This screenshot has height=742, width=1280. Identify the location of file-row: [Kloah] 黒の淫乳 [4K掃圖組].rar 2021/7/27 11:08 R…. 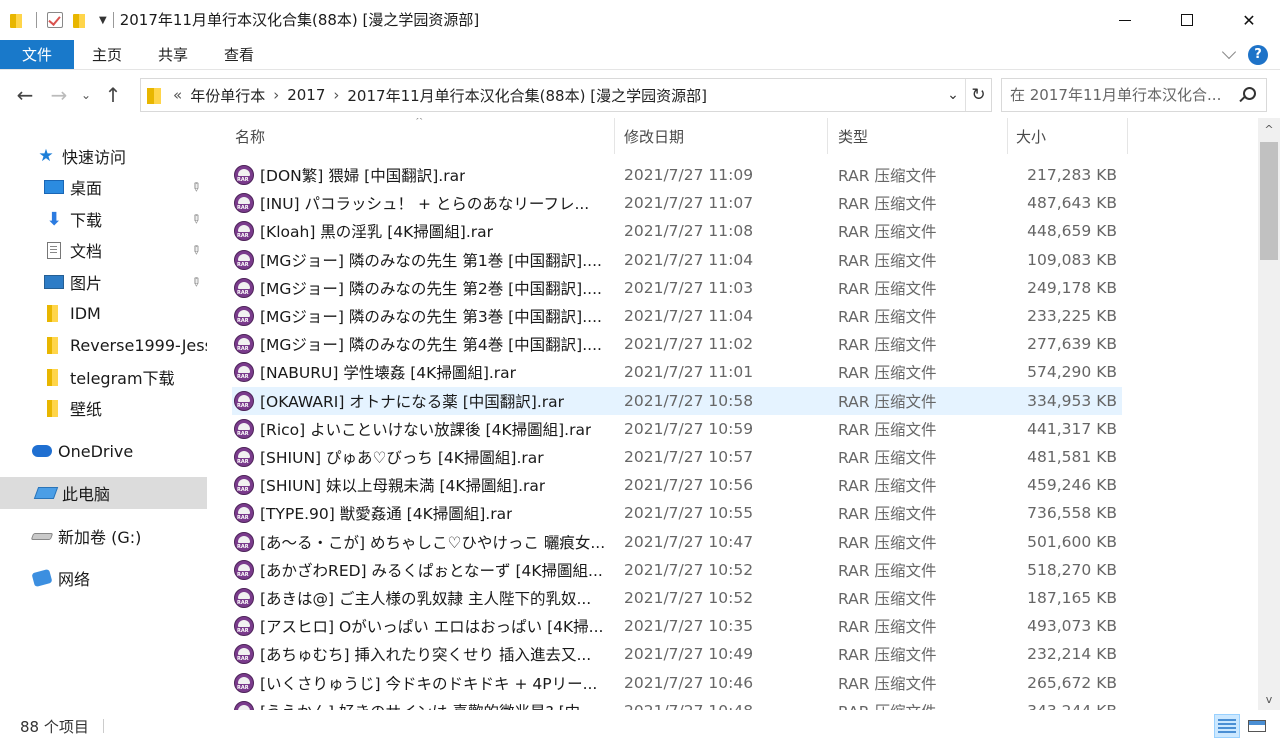
(677, 231).